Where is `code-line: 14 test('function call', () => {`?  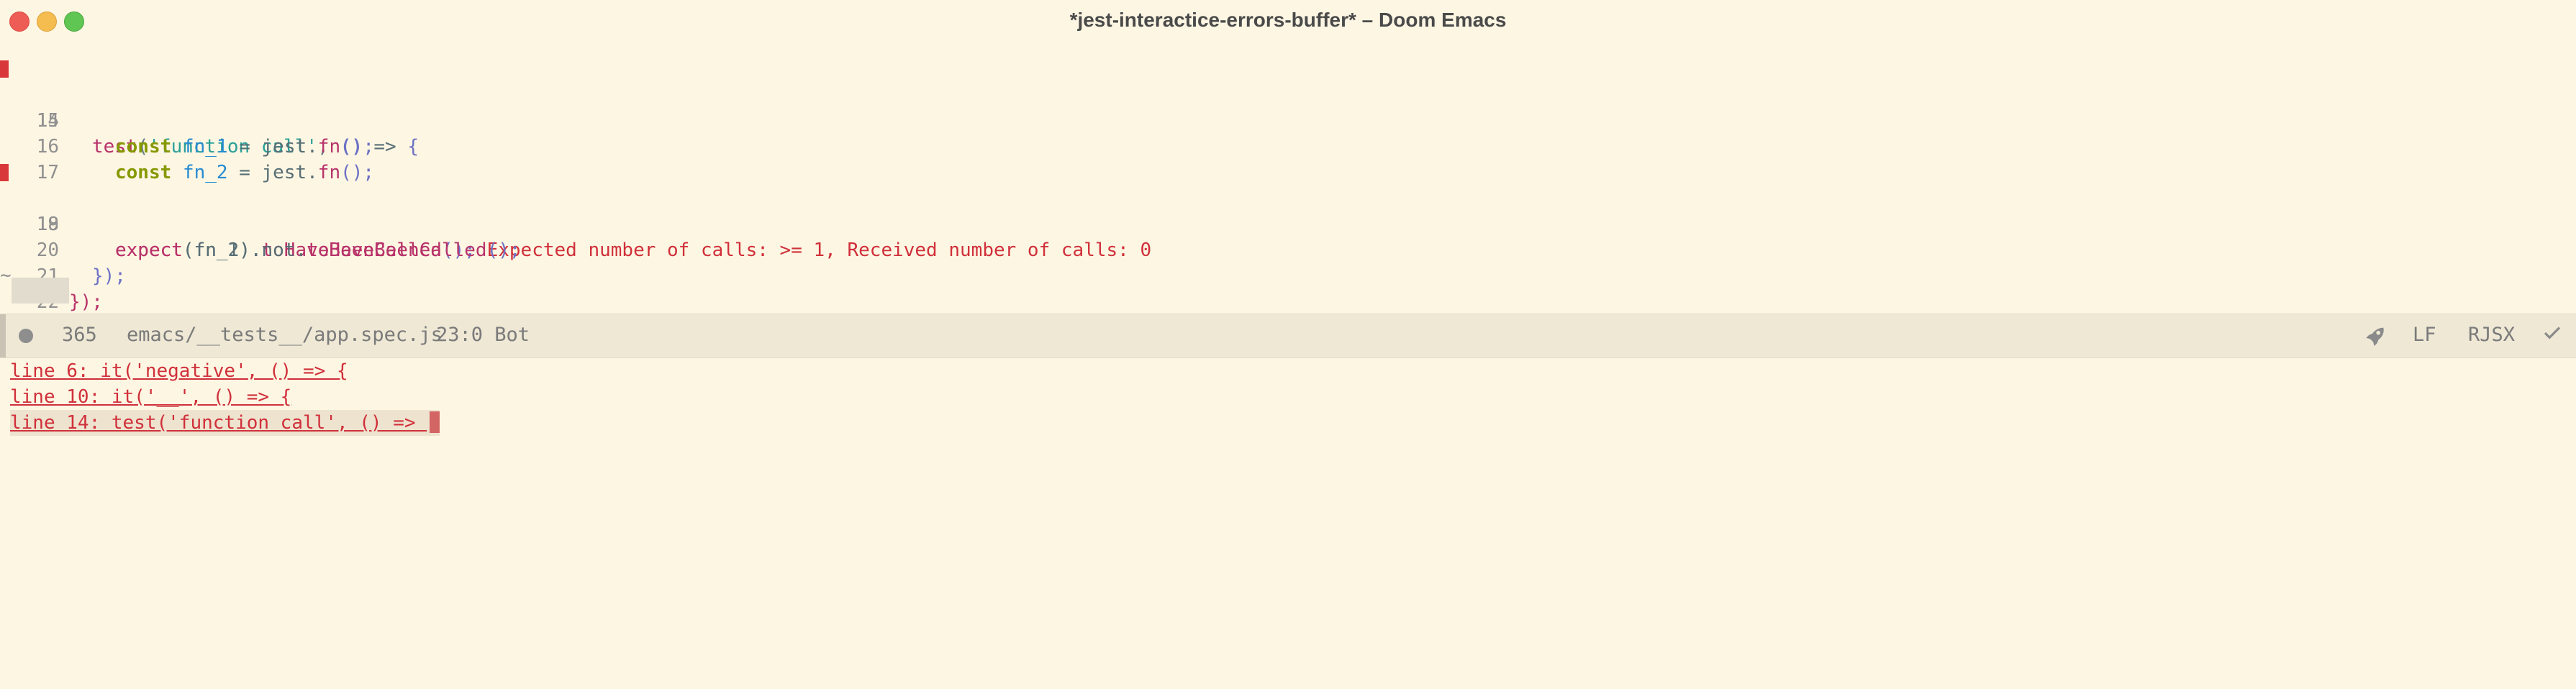
code-line: 14 test('function call', () => { is located at coordinates (1288, 107).